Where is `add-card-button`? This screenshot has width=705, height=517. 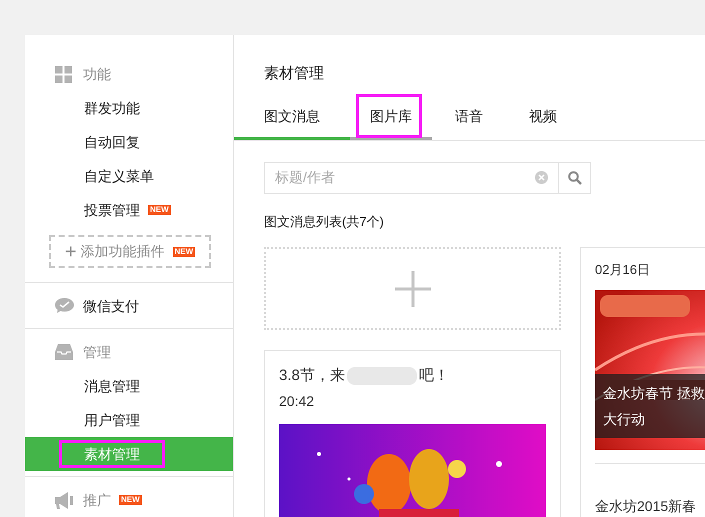
add-card-button is located at coordinates (412, 288).